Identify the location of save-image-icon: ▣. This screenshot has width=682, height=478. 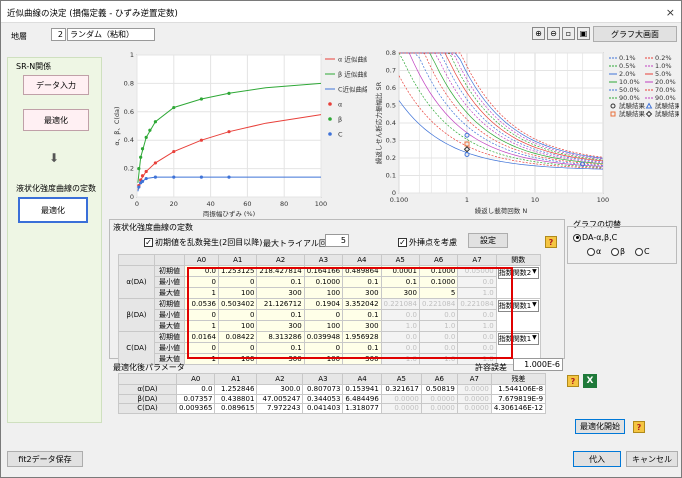
(583, 33).